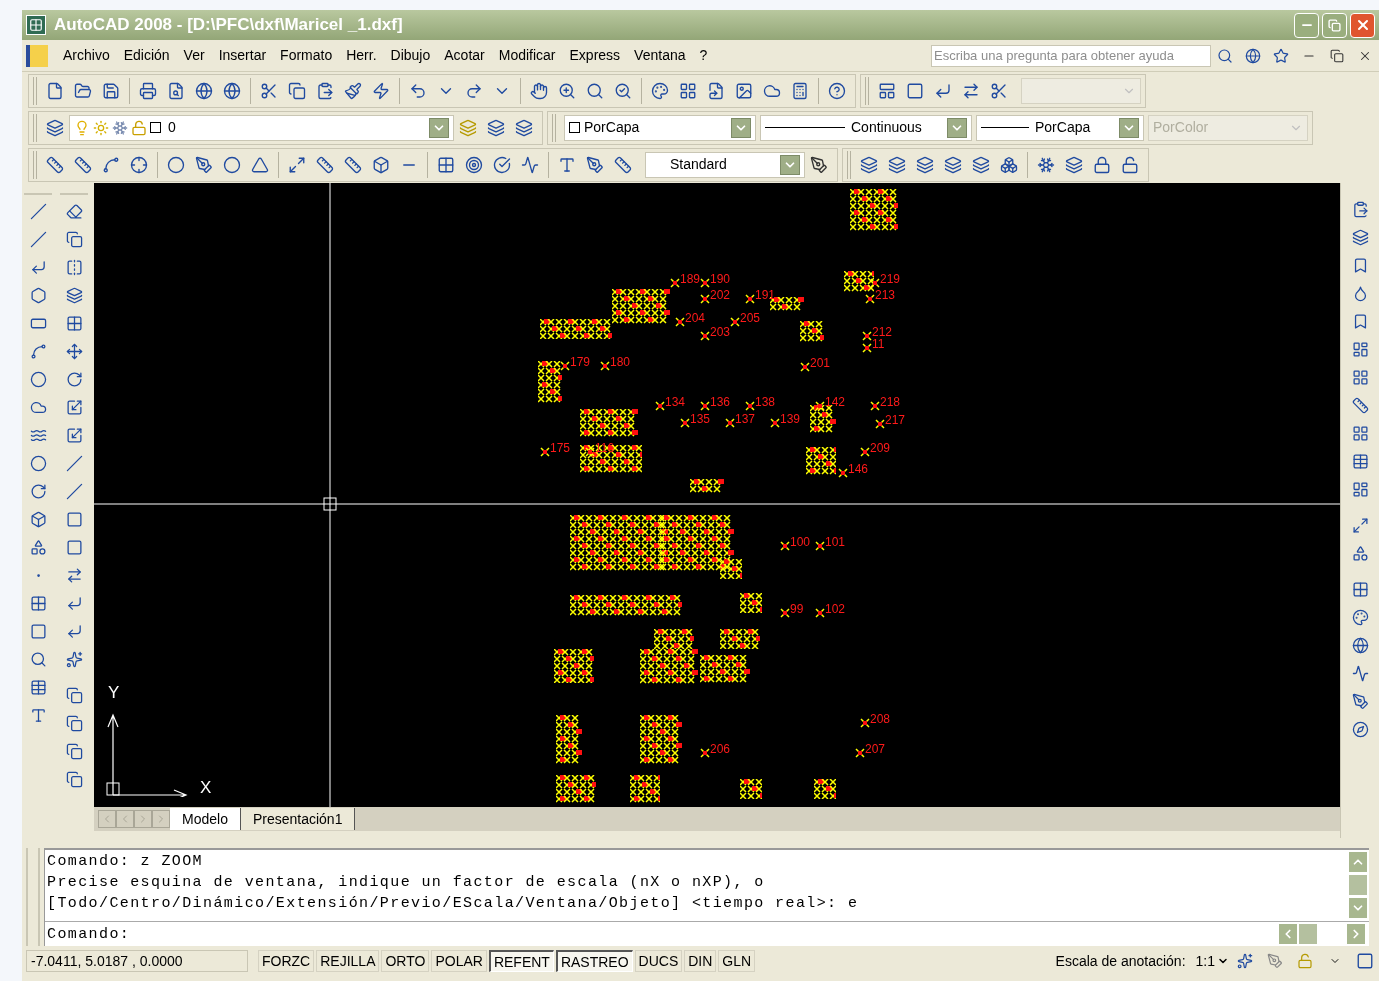 This screenshot has height=981, width=1379. I want to click on point-label: 11, so click(878, 344).